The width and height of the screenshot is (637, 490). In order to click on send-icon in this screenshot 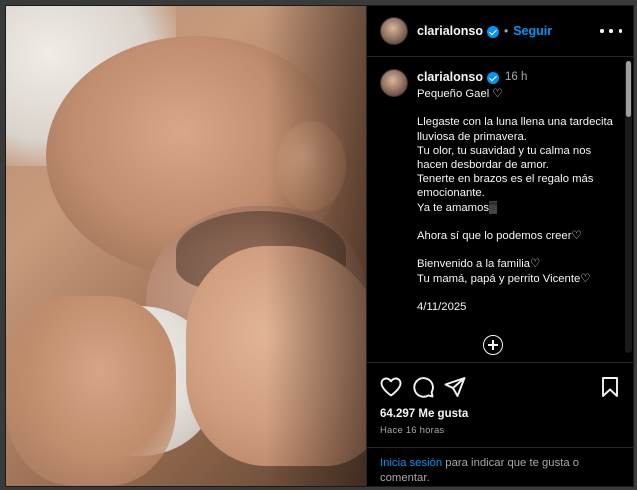, I will do `click(455, 387)`.